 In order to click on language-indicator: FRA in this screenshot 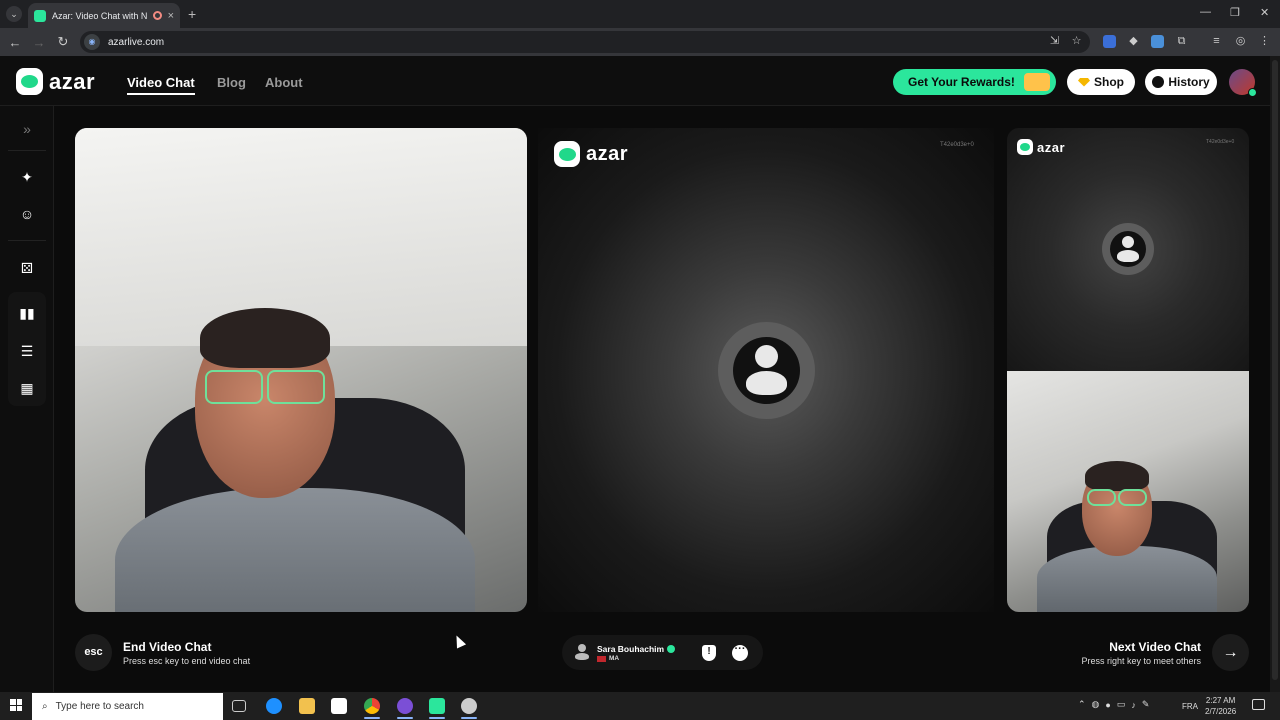, I will do `click(1190, 706)`.